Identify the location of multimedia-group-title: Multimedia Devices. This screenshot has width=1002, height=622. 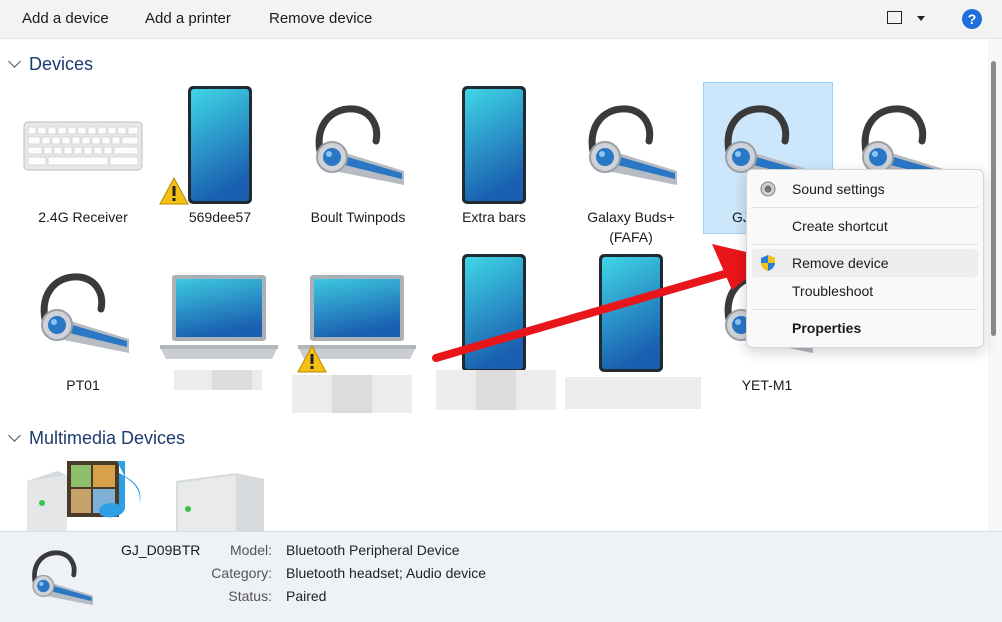
(107, 438).